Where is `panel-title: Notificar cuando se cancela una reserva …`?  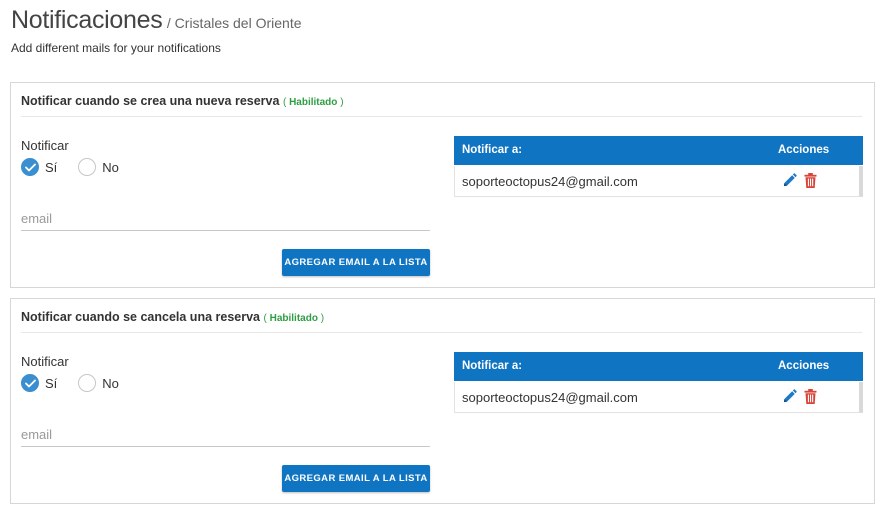
panel-title: Notificar cuando se cancela una reserva … is located at coordinates (172, 317).